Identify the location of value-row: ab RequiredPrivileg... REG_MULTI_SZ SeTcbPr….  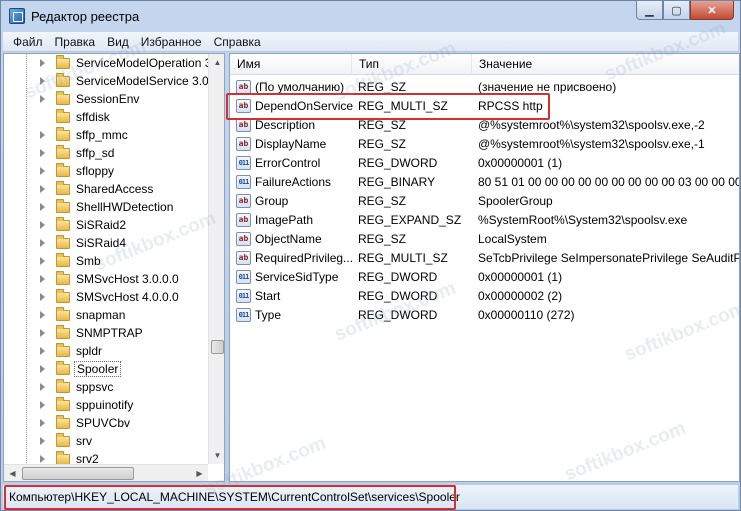
(485, 258).